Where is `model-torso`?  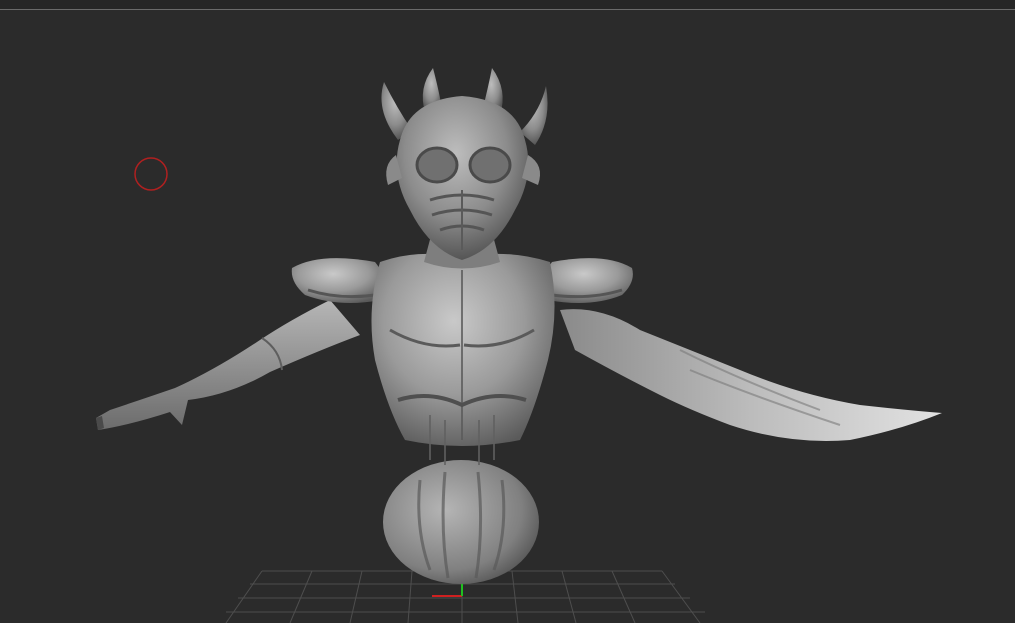
model-torso is located at coordinates (463, 359).